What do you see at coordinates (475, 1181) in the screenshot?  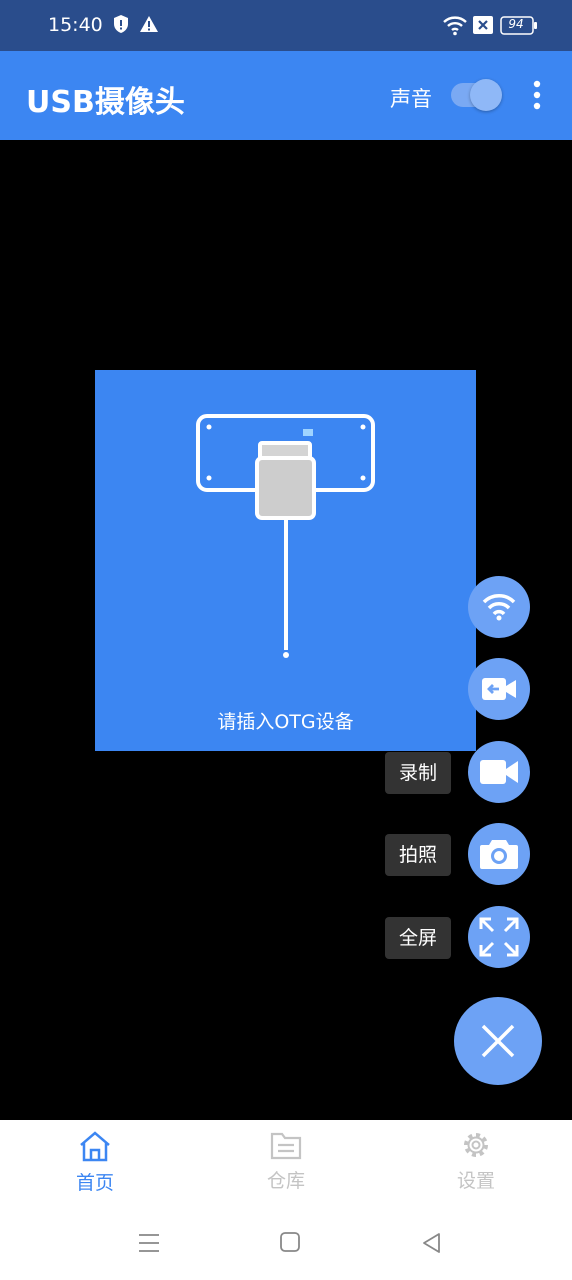 I see `nav-label-settings: 设置` at bounding box center [475, 1181].